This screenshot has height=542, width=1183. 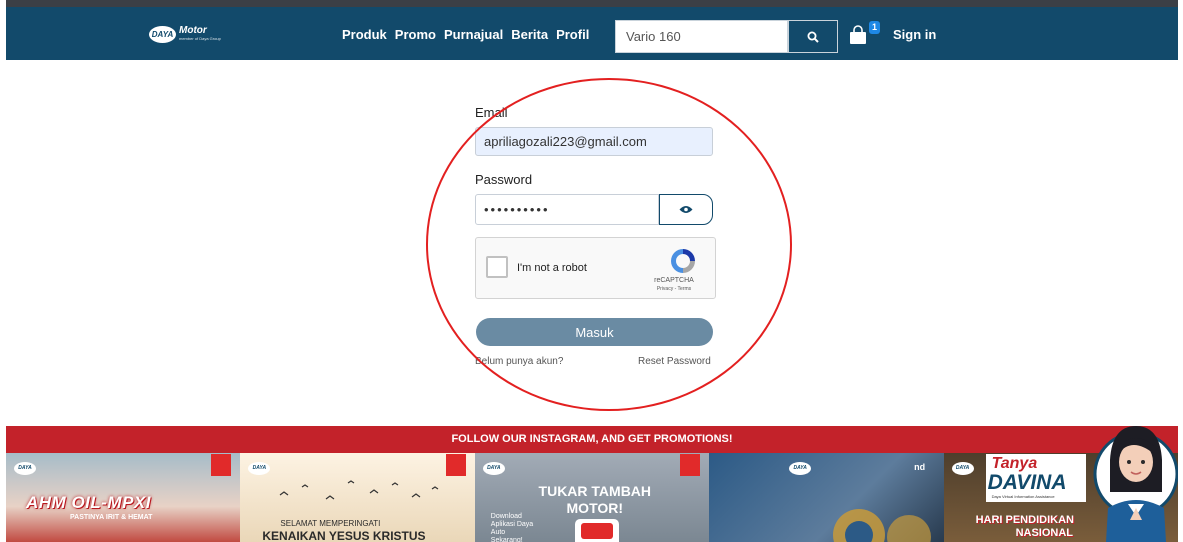 What do you see at coordinates (594, 332) in the screenshot?
I see `login-button: Masuk` at bounding box center [594, 332].